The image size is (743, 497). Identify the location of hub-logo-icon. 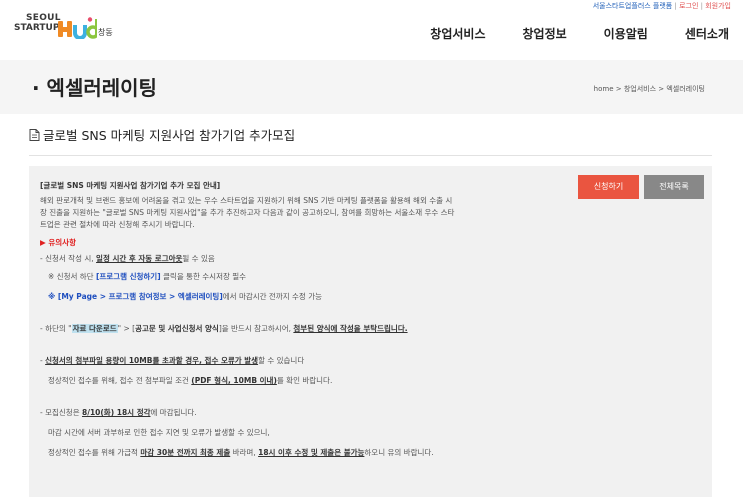
(77, 28).